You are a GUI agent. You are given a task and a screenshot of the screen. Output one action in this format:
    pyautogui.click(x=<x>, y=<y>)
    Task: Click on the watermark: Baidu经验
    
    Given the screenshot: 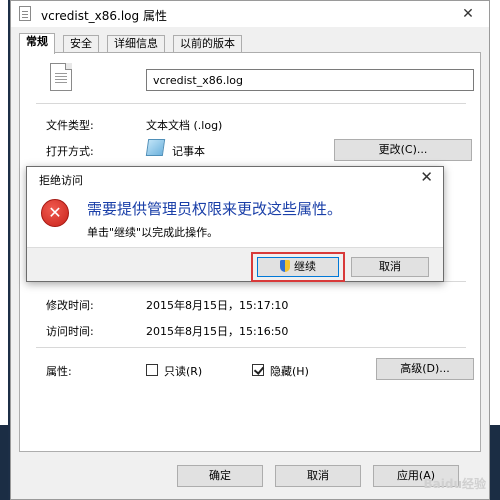 What is the action you would take?
    pyautogui.click(x=455, y=484)
    